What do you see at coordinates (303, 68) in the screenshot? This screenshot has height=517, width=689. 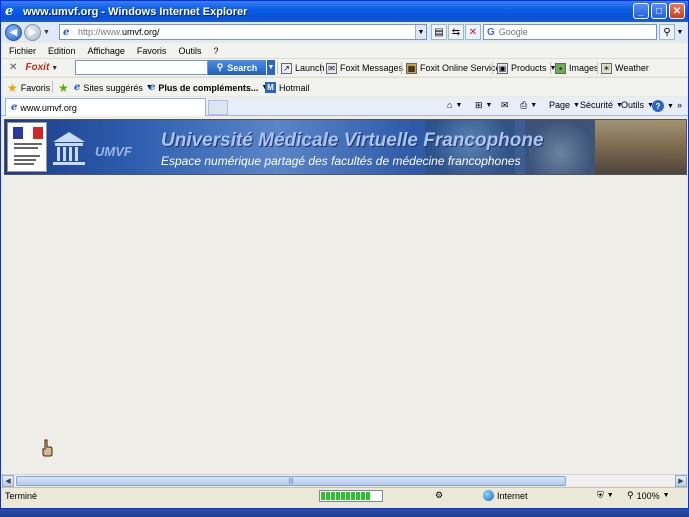 I see `launch-button: ↗ Launch` at bounding box center [303, 68].